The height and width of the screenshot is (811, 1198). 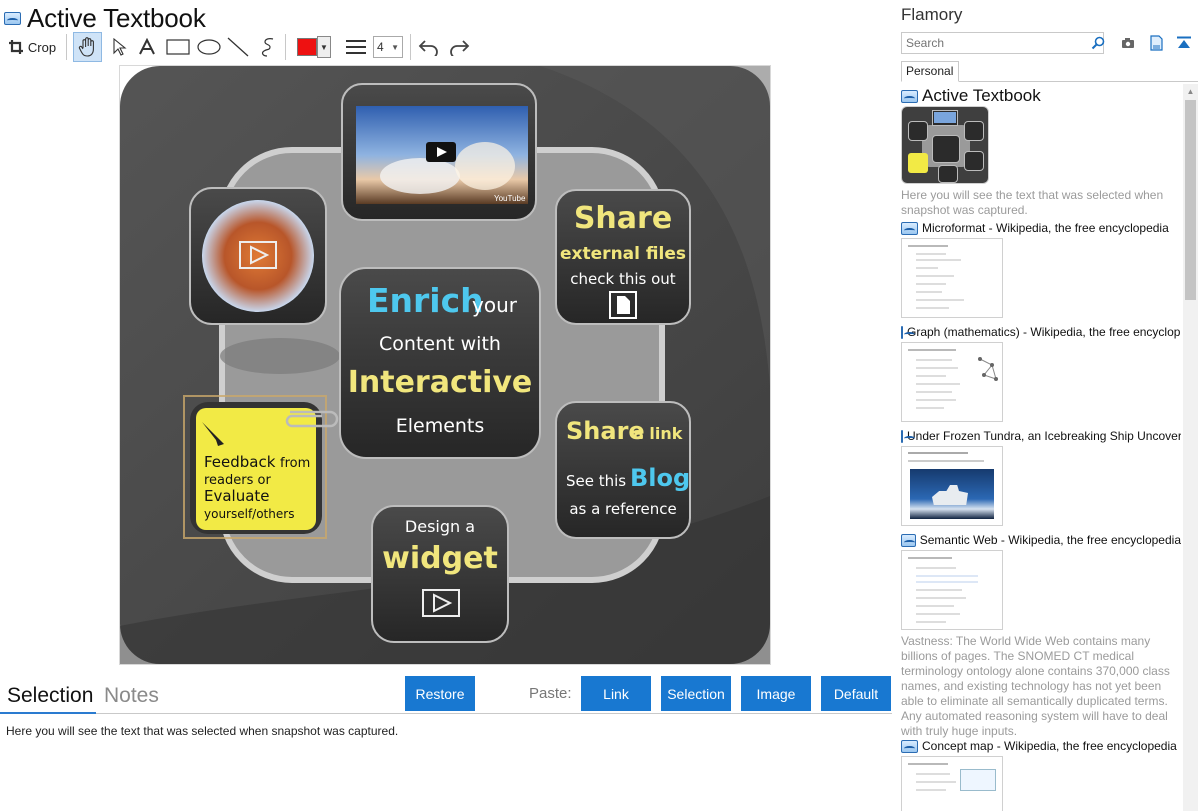 I want to click on feedback-line1: Feedback, so click(x=240, y=462).